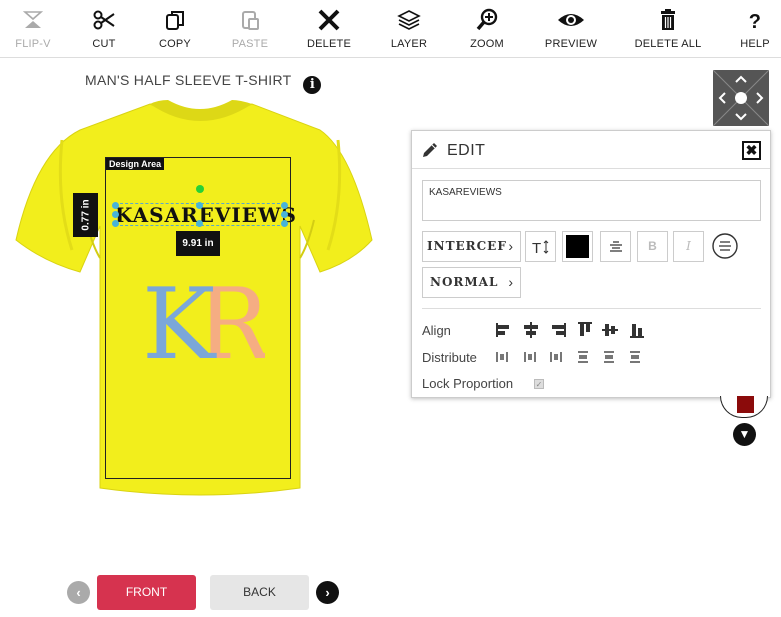 This screenshot has width=781, height=617. I want to click on scissors-icon, so click(104, 20).